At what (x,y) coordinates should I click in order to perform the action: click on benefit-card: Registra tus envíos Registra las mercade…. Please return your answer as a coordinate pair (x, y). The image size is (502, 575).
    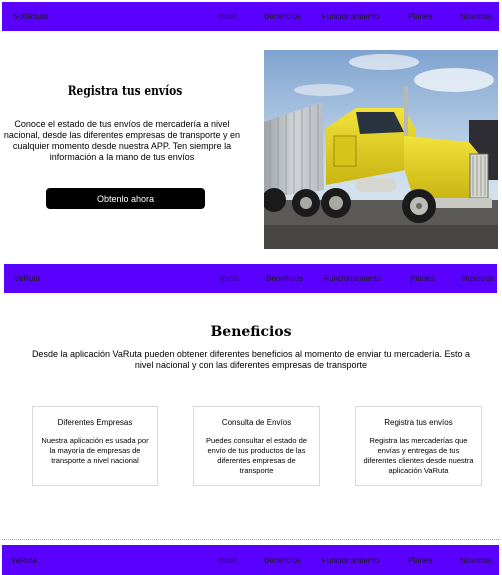
    Looking at the image, I should click on (418, 446).